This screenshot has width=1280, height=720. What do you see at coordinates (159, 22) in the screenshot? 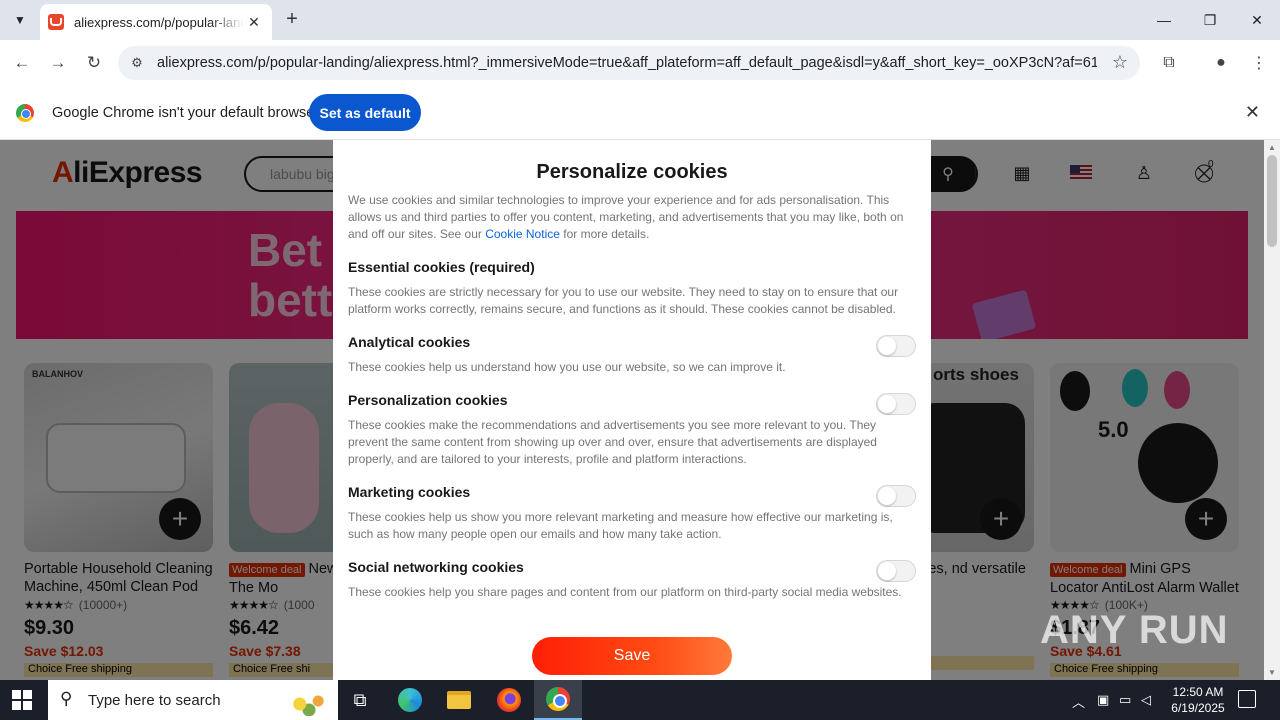
I see `tab-title: aliexpress.com/p/popular-landi` at bounding box center [159, 22].